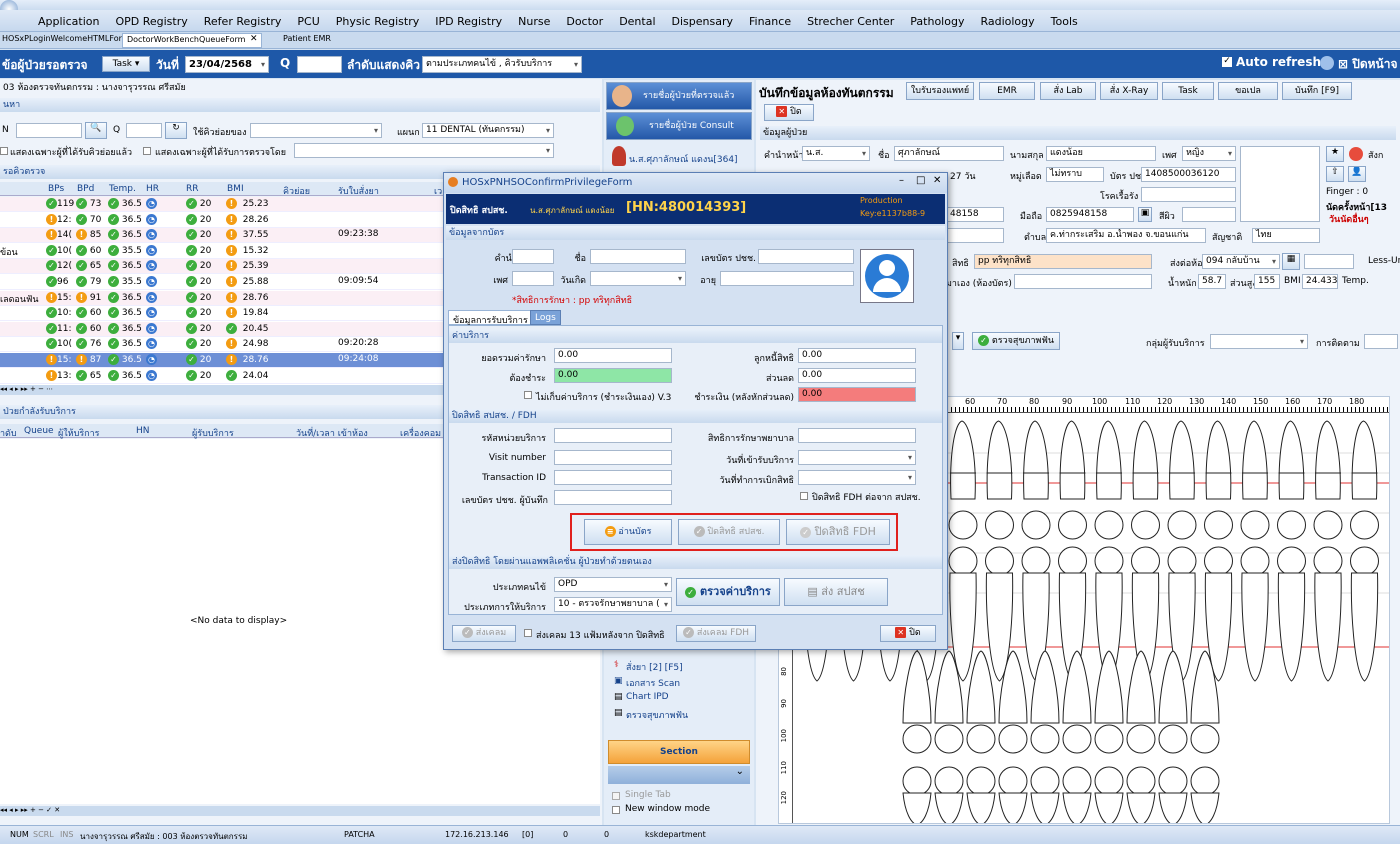 The height and width of the screenshot is (844, 1400). I want to click on table-row: ! 15:! 87 ✓ 36.5 ◔ ✓ 20! 28.76 09:24:08, so click(222, 360).